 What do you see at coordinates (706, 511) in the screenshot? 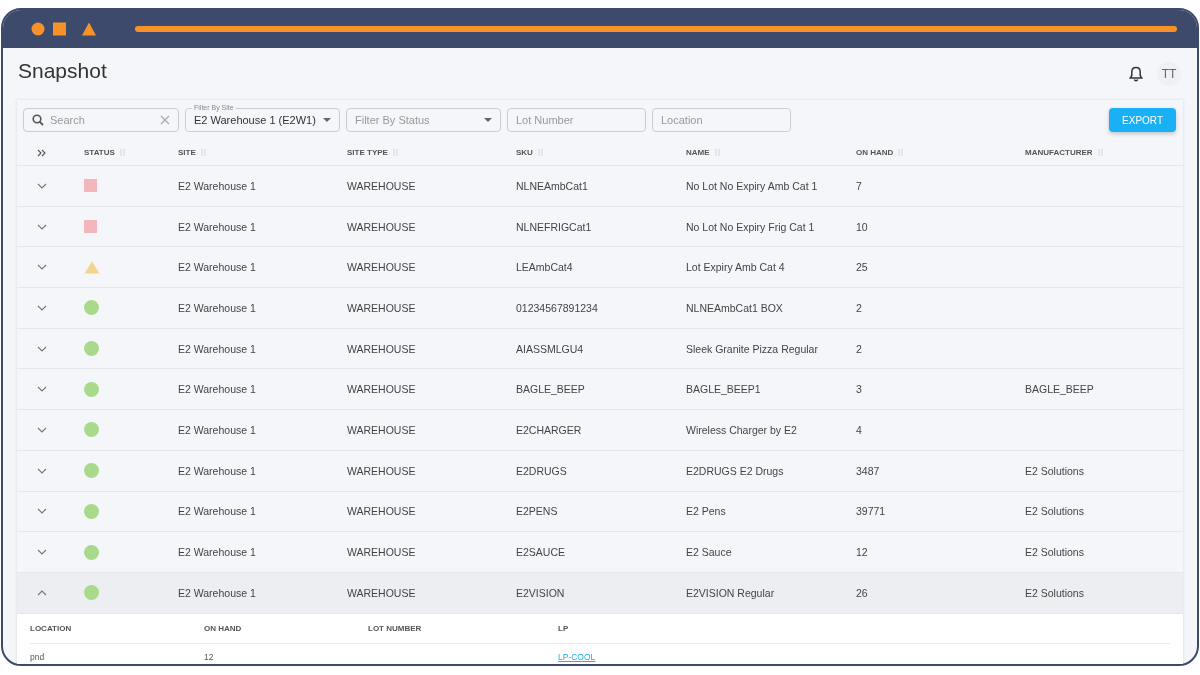
I see `name-cell: E2 Pens` at bounding box center [706, 511].